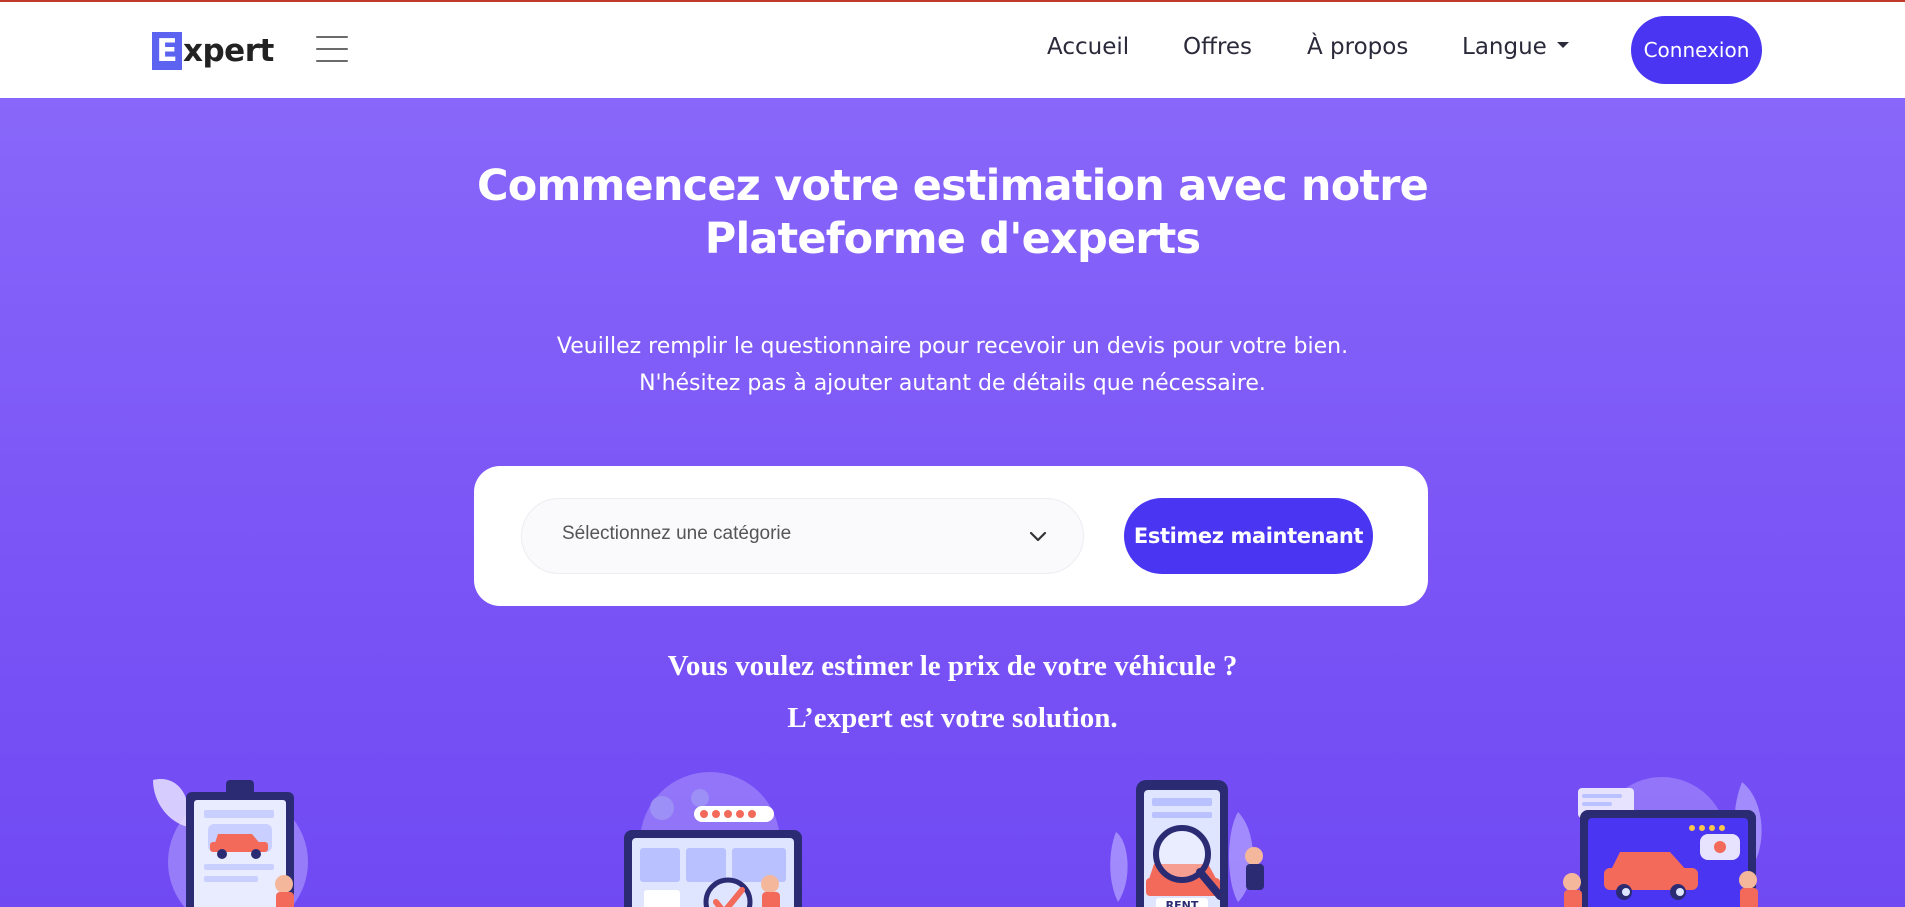 This screenshot has width=1905, height=907. Describe the element at coordinates (167, 51) in the screenshot. I see `logo-letter: E` at that location.